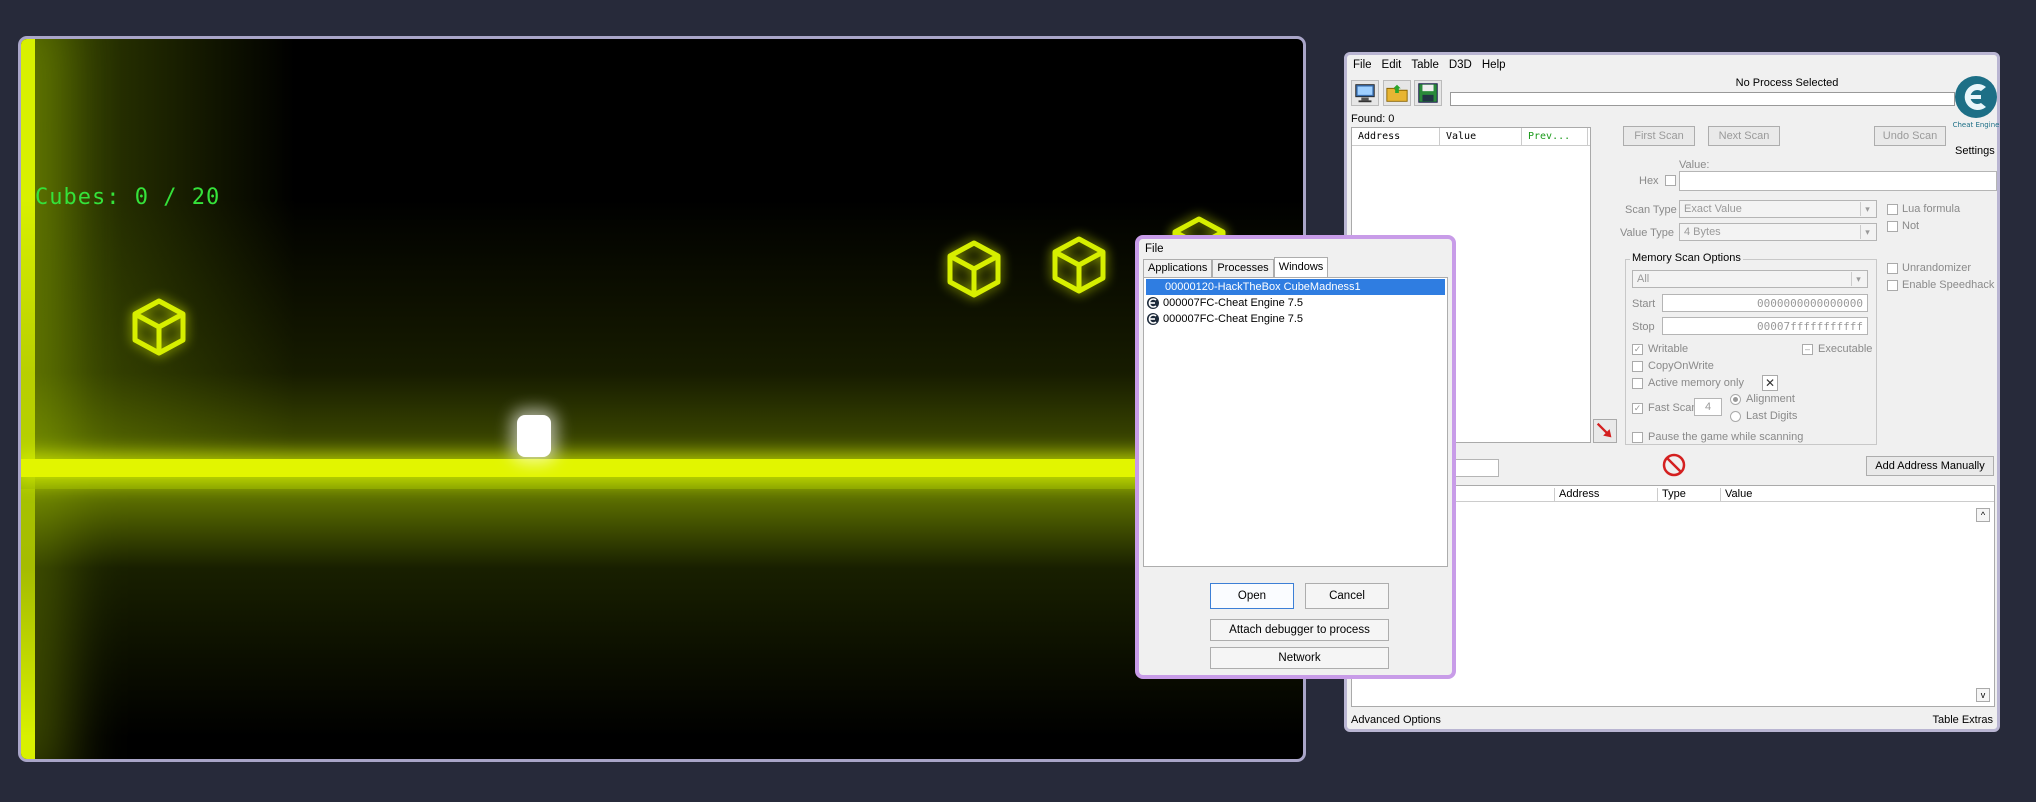  What do you see at coordinates (1787, 83) in the screenshot?
I see `process-title: No Process Selected` at bounding box center [1787, 83].